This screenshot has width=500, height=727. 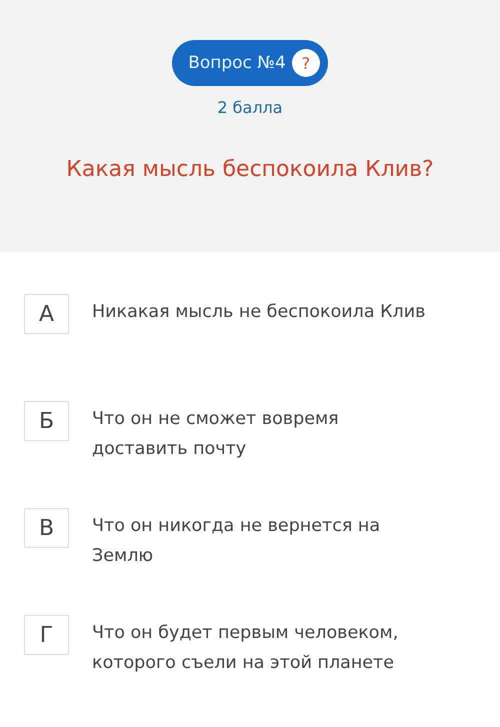 What do you see at coordinates (259, 312) in the screenshot?
I see `answer-text: Никакая мысль не беспокоила Клив` at bounding box center [259, 312].